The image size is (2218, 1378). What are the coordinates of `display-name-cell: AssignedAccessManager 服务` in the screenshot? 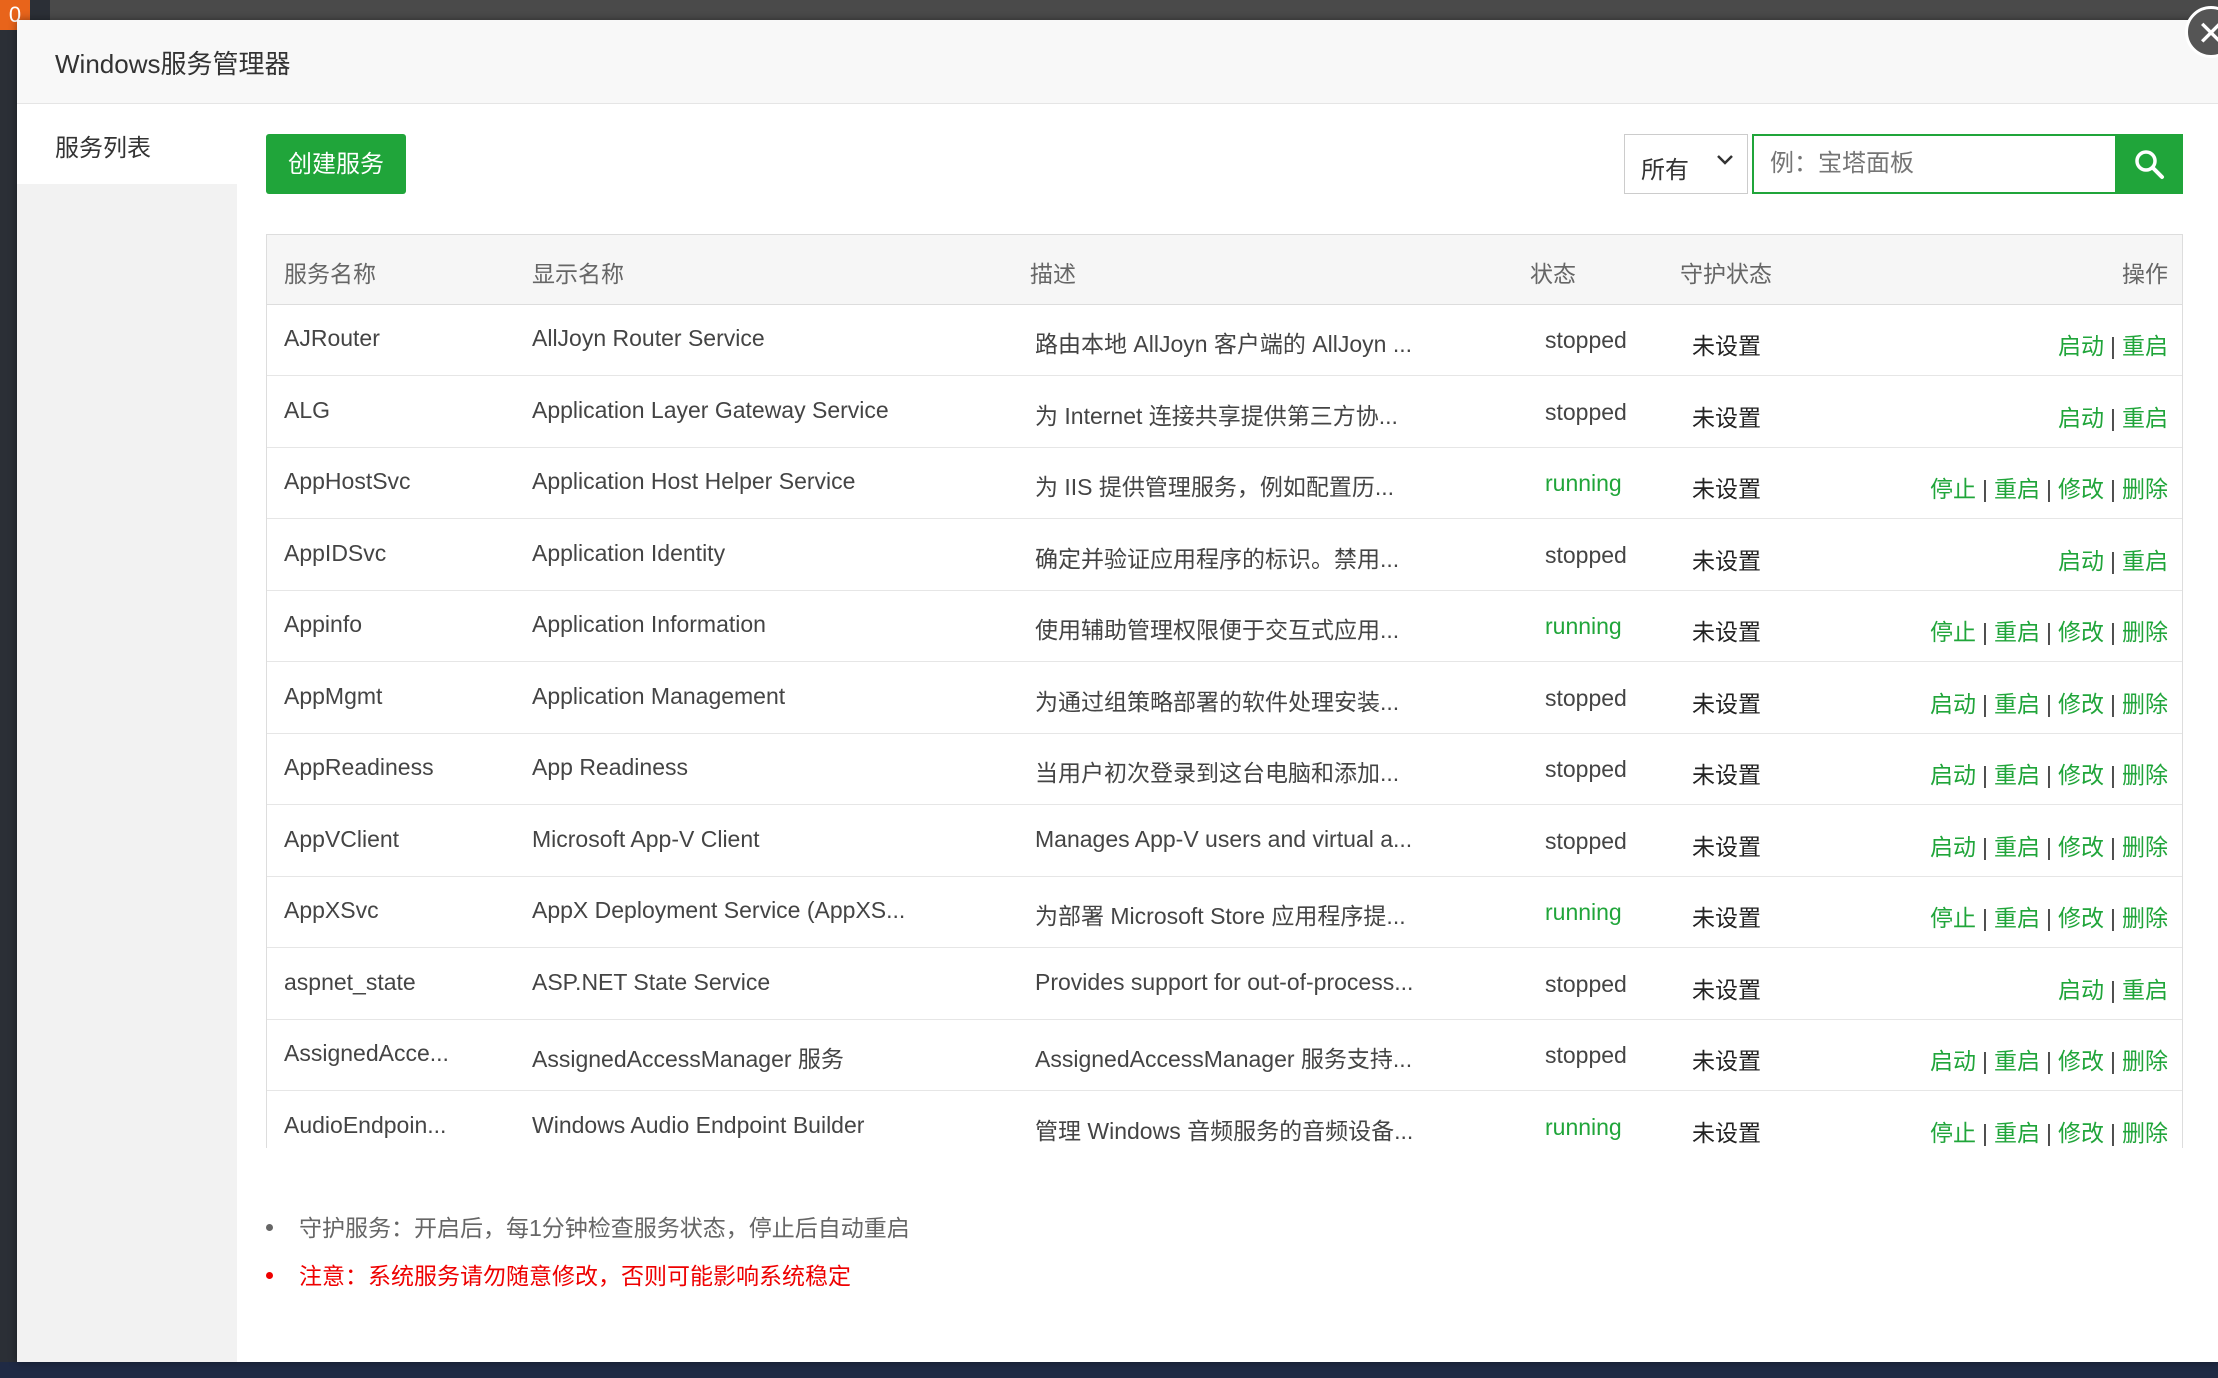 It's located at (688, 1059).